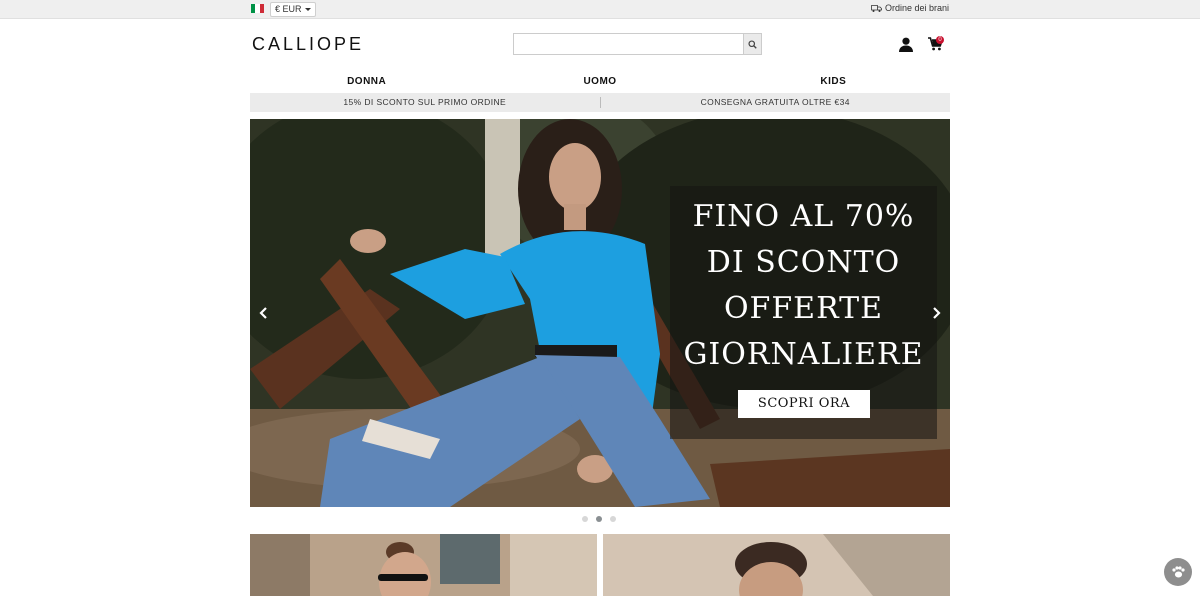 The height and width of the screenshot is (596, 1200). I want to click on search-button, so click(752, 44).